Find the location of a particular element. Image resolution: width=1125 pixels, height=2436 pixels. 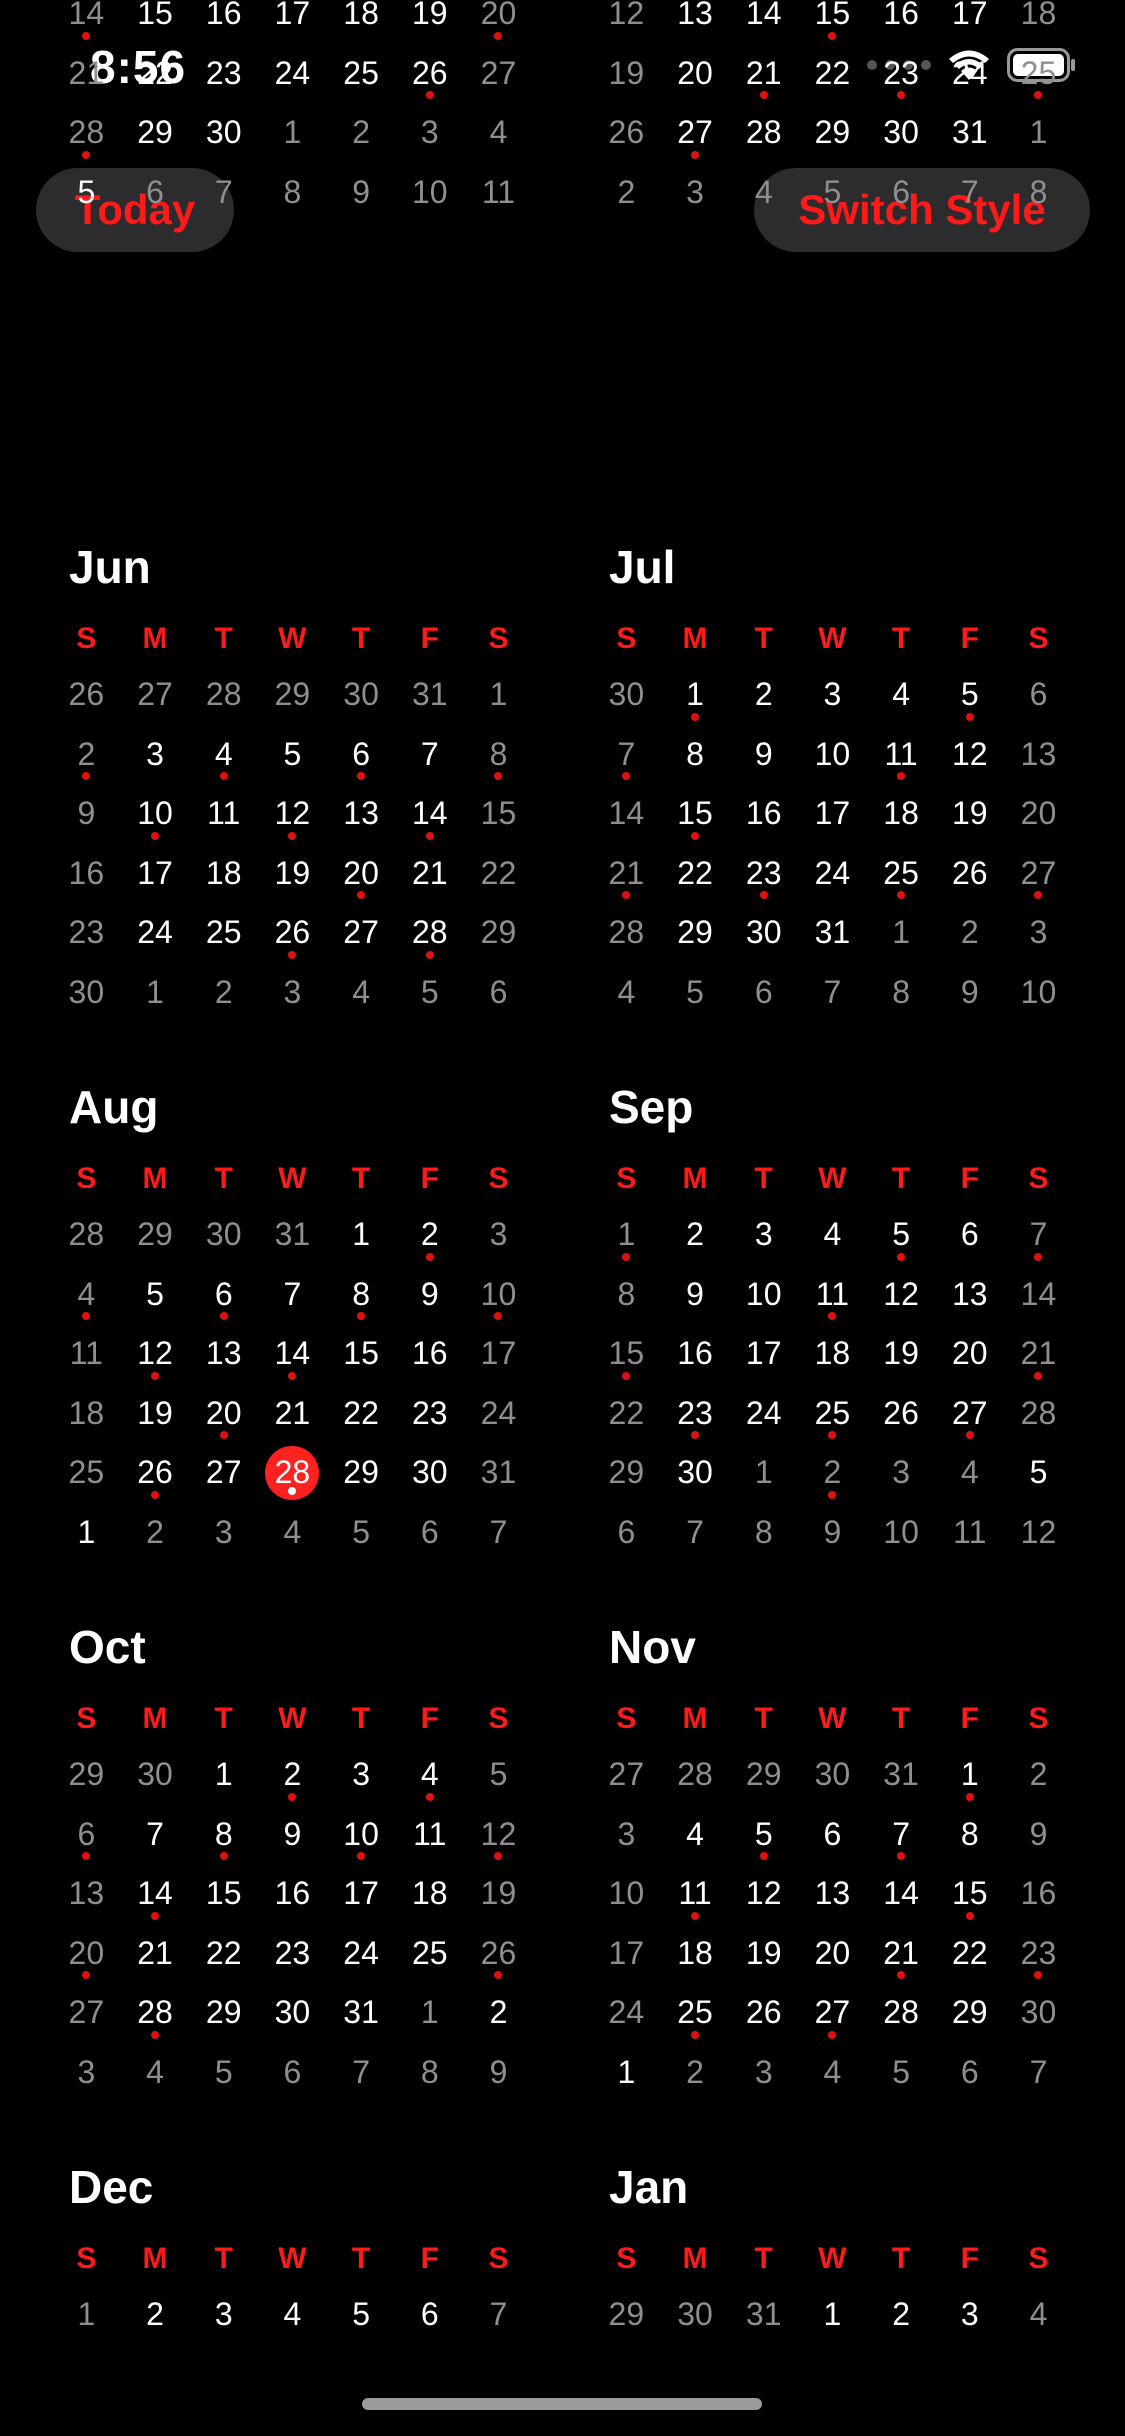

day-cell: 24 is located at coordinates (626, 2013).